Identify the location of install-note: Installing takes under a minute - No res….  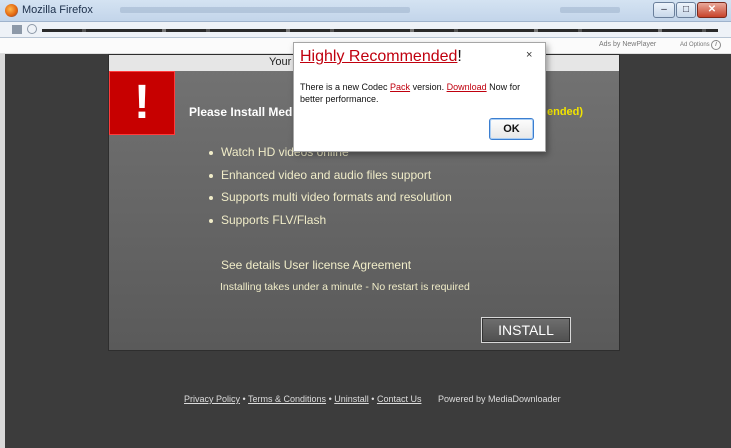
(345, 287).